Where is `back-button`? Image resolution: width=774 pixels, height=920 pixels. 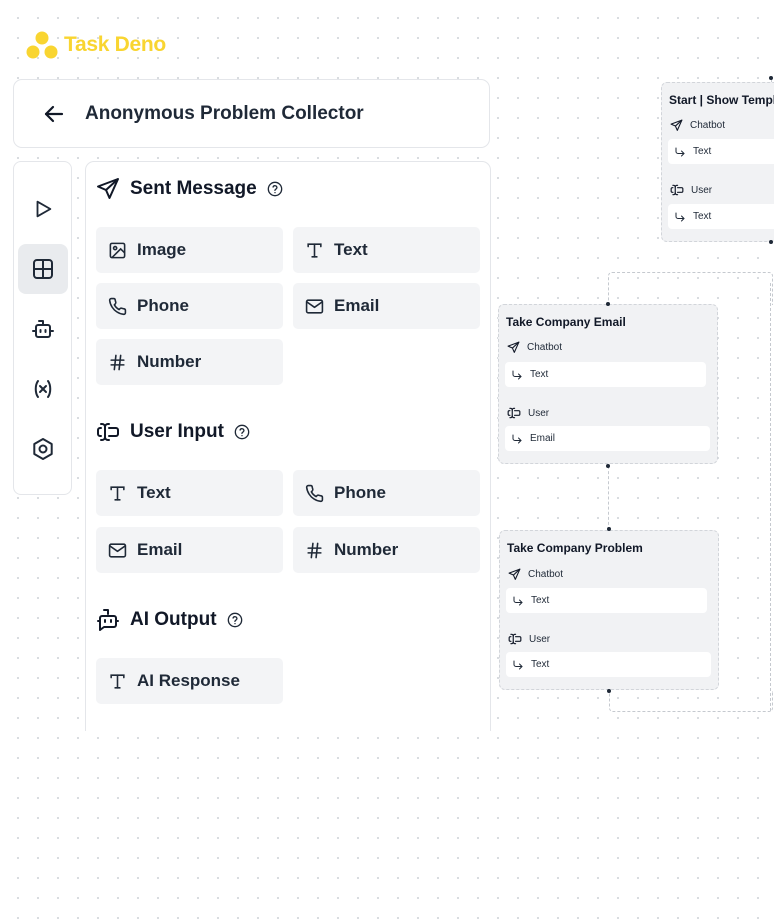 back-button is located at coordinates (54, 114).